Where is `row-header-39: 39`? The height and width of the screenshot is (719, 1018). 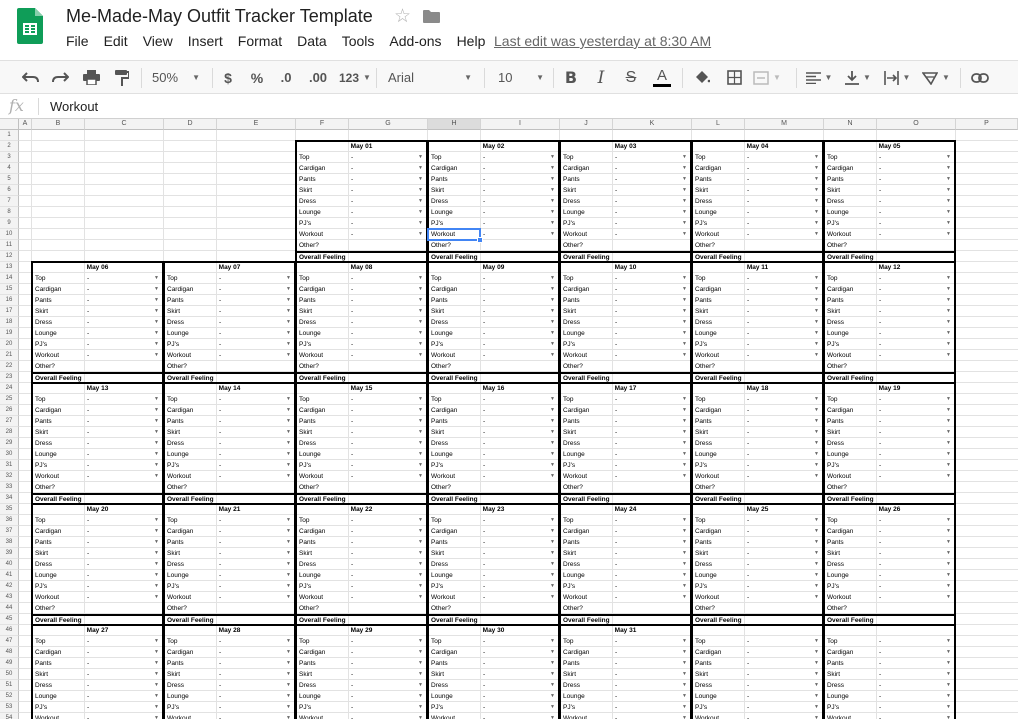
row-header-39: 39 is located at coordinates (9, 553).